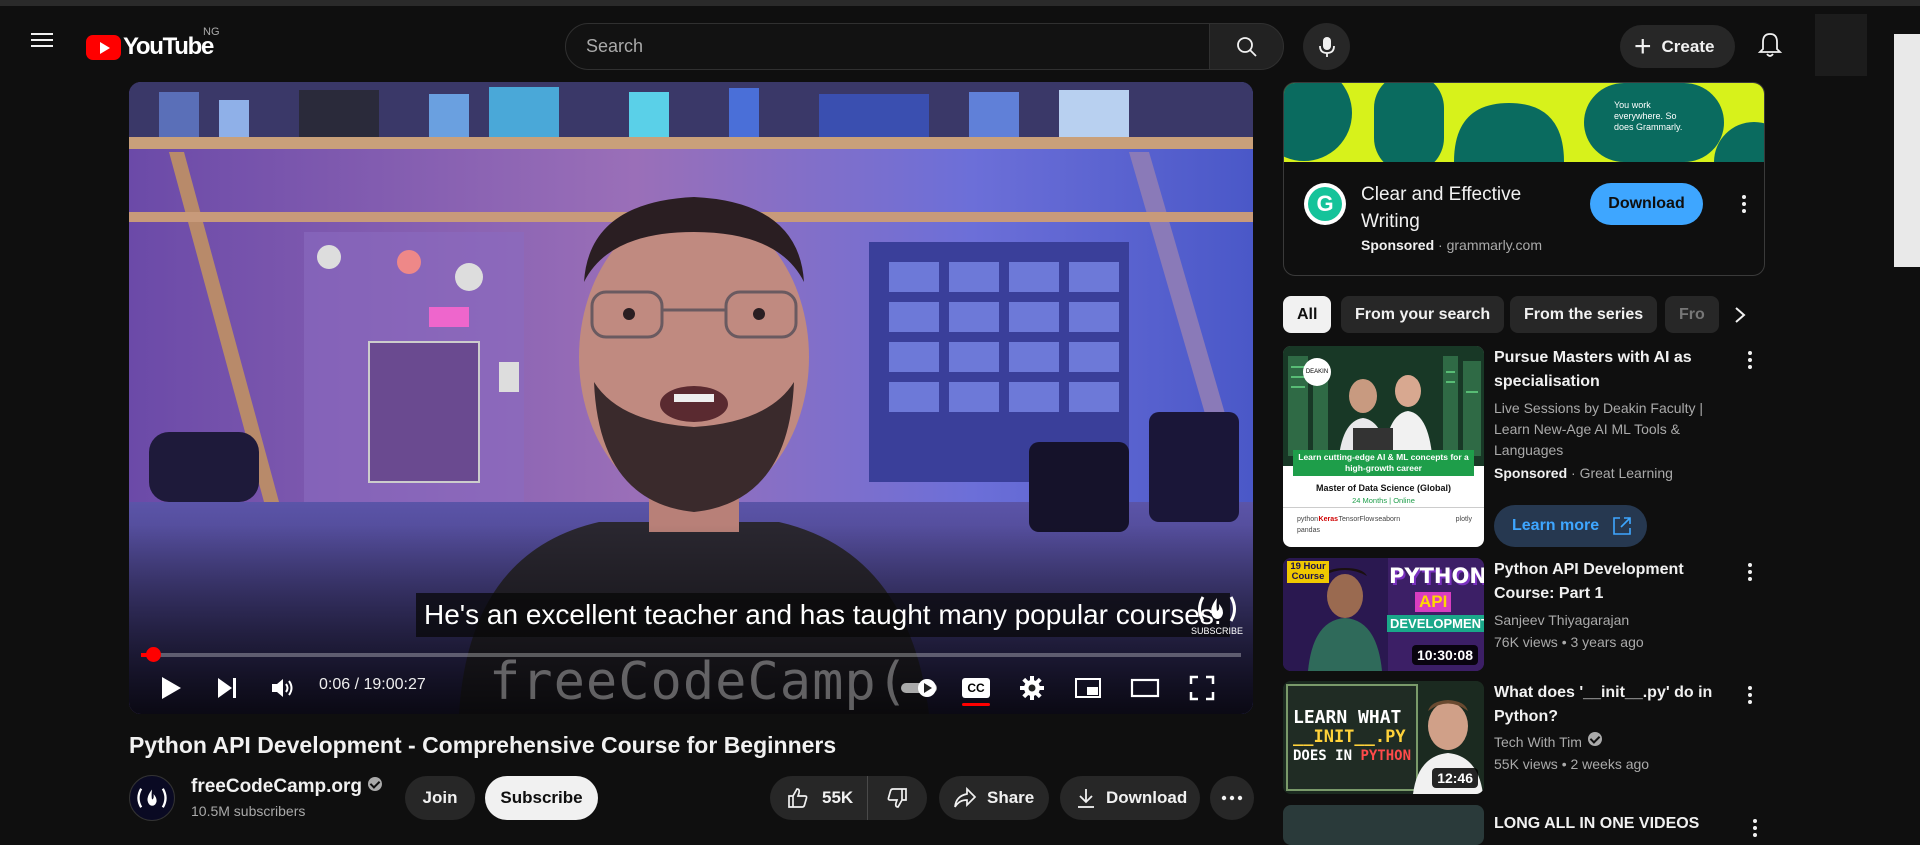 The width and height of the screenshot is (1920, 845). I want to click on top-bar: YouTube NG Search + Create, so click(960, 40).